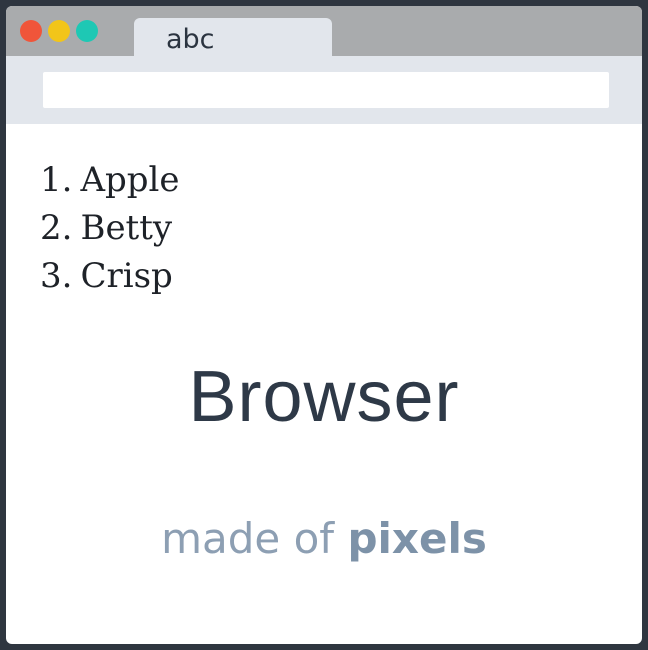 The height and width of the screenshot is (650, 648). I want to click on title-bar: abc, so click(324, 34).